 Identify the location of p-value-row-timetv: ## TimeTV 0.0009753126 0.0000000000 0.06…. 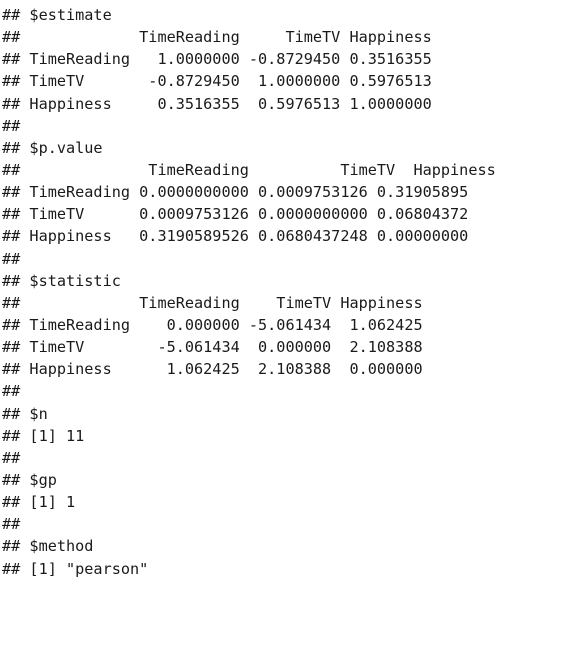
(235, 214).